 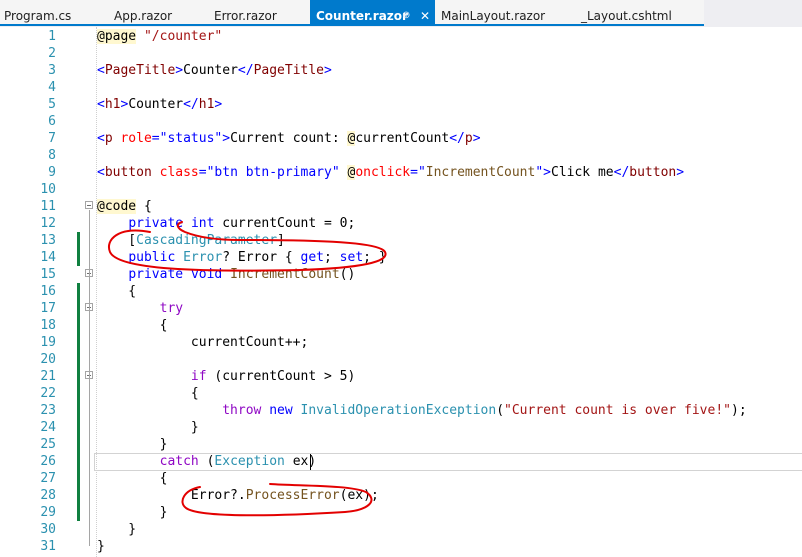 I want to click on code-token: new, so click(x=281, y=410).